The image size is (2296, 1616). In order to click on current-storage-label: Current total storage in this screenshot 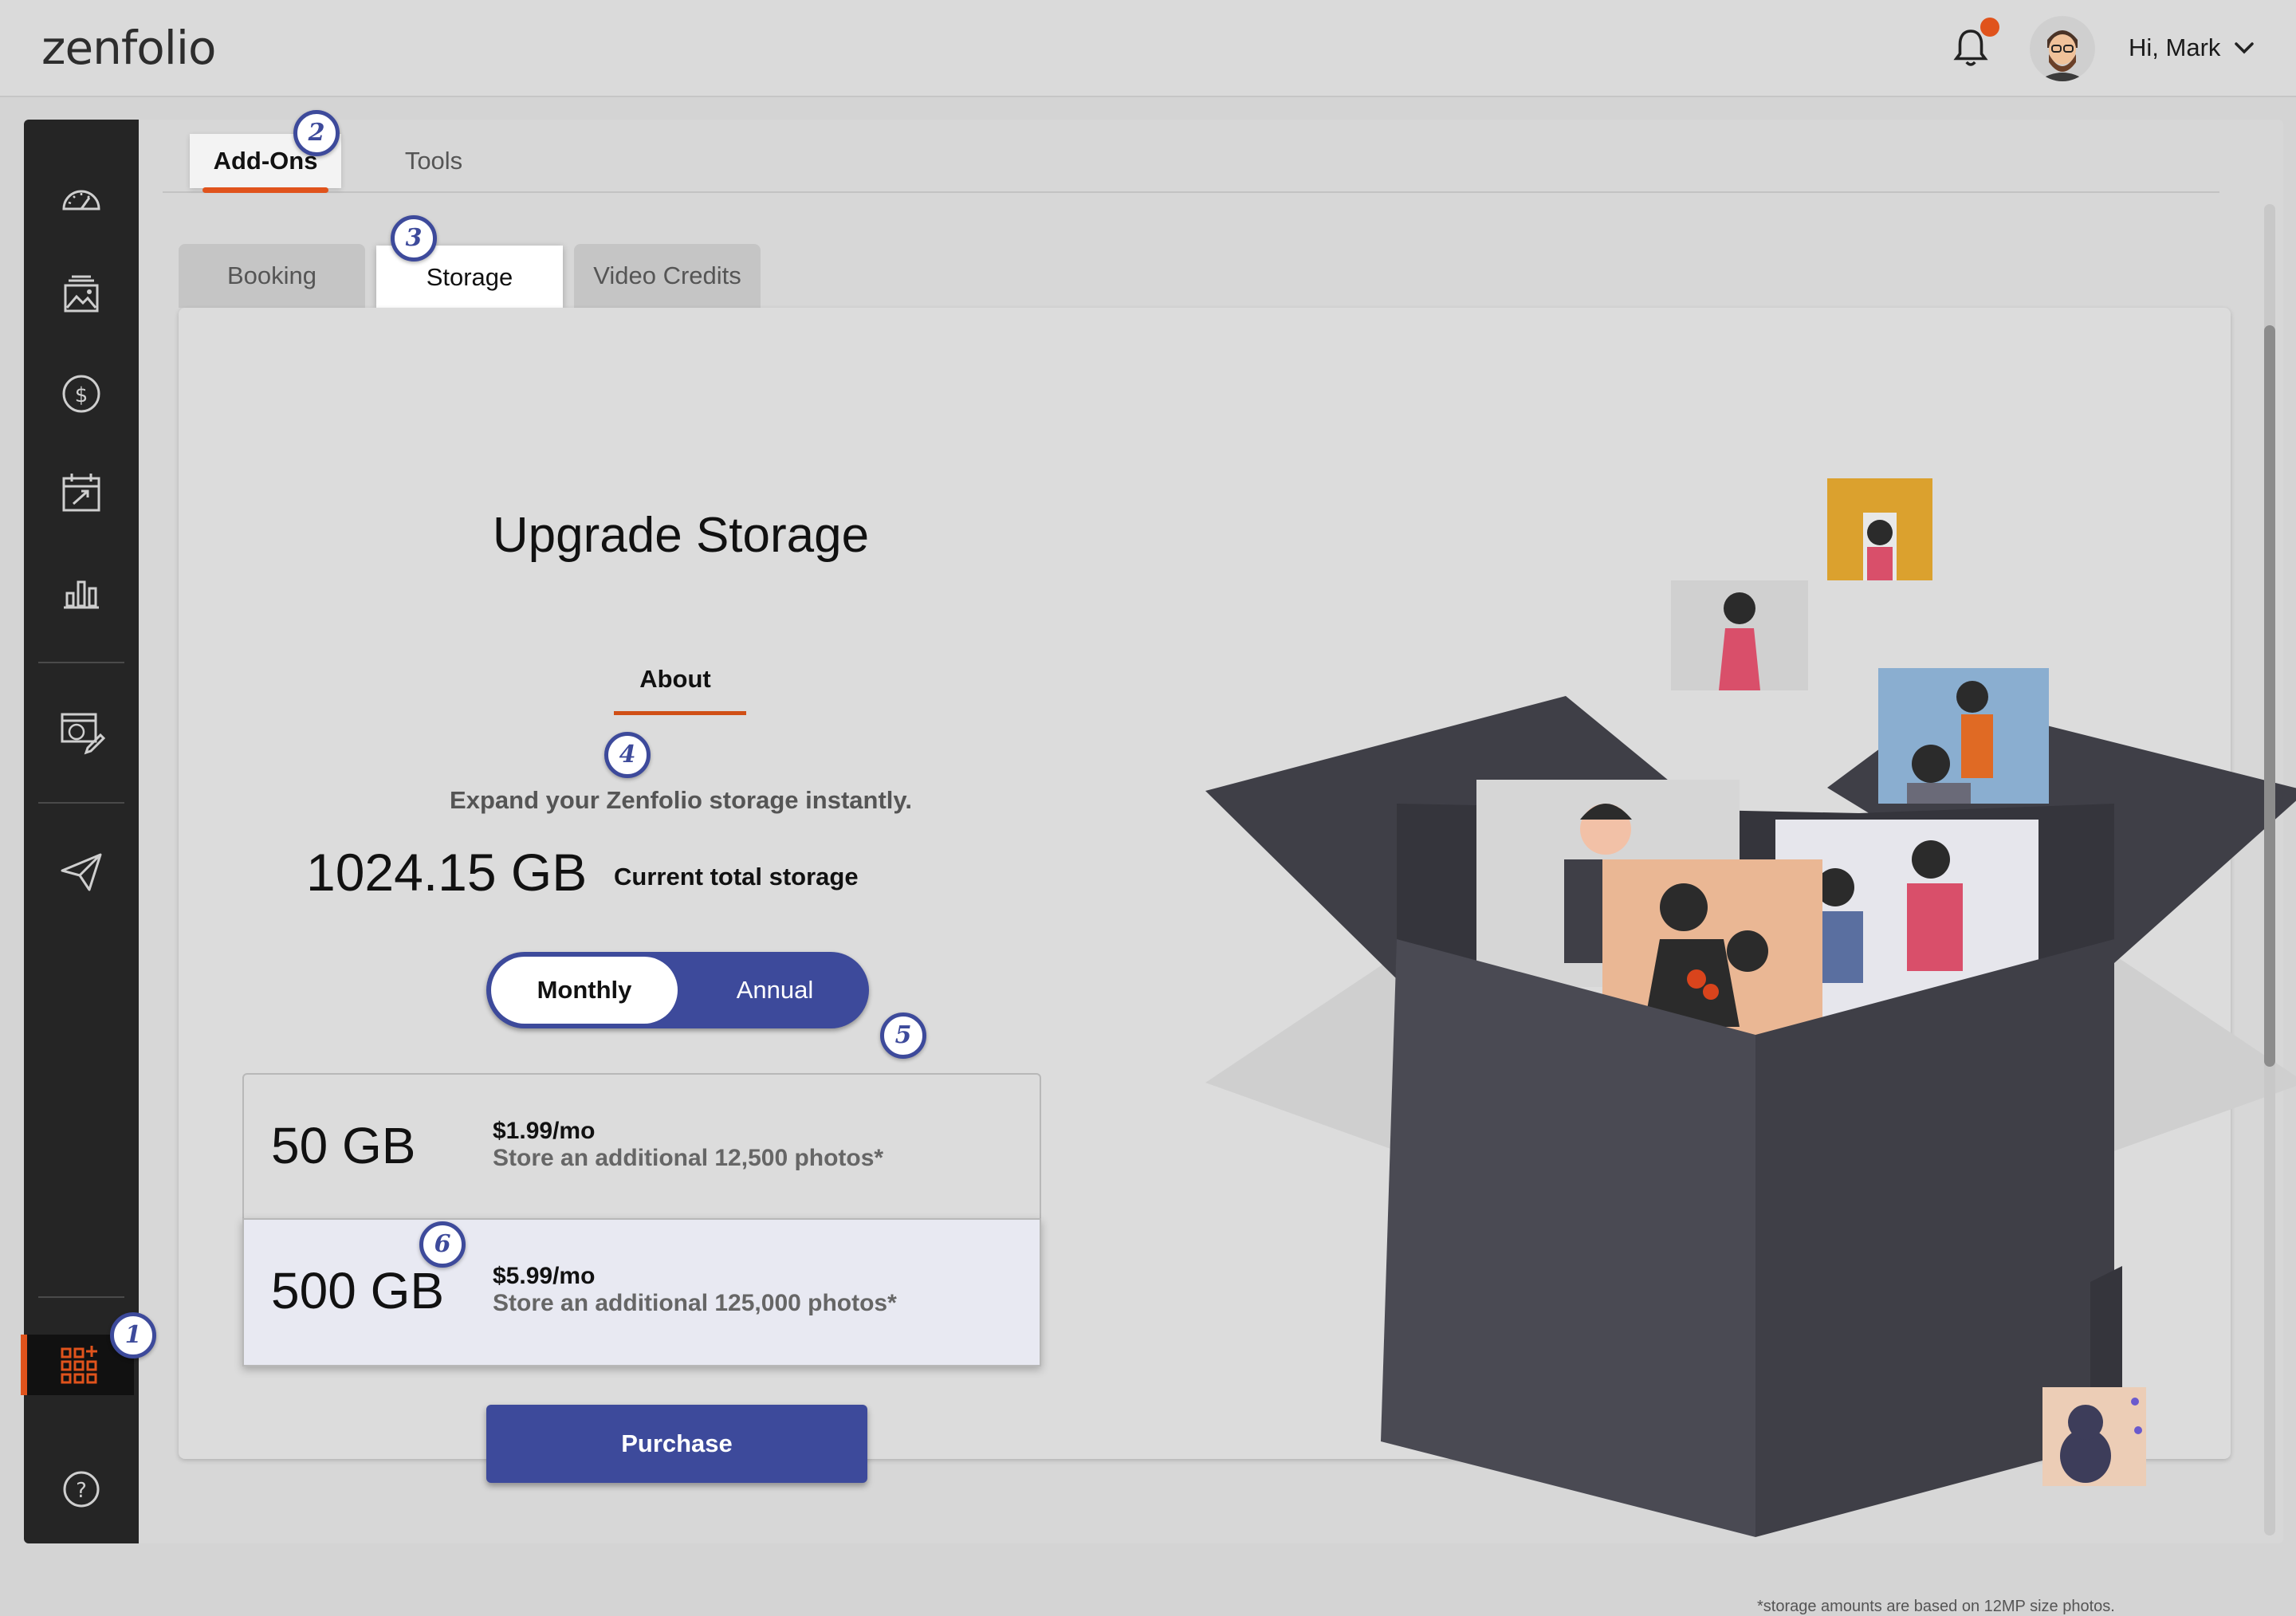, I will do `click(736, 877)`.